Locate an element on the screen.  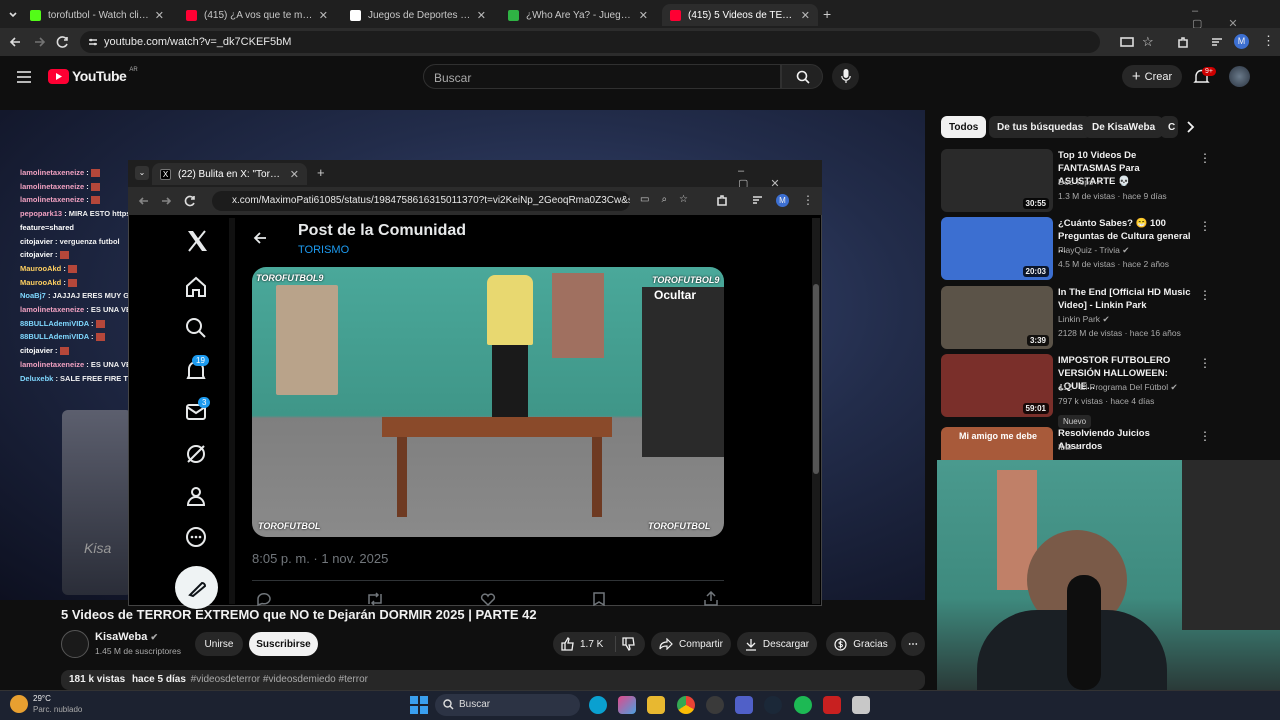
filter-chip: De tus búsquedas is located at coordinates (1040, 127).